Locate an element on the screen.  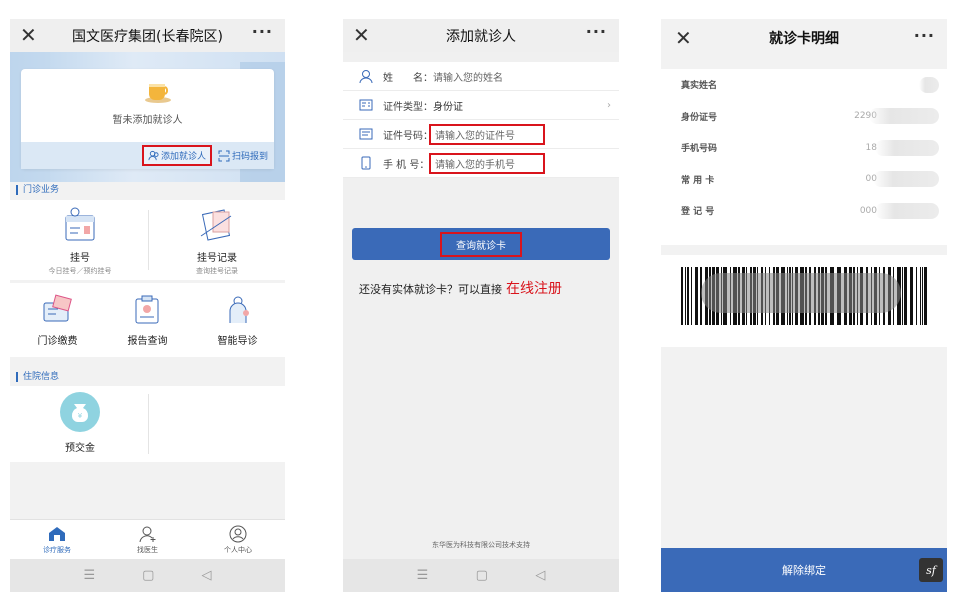
id-number-field: 证件号码： 请输入您的证件号 is located at coordinates (481, 134).